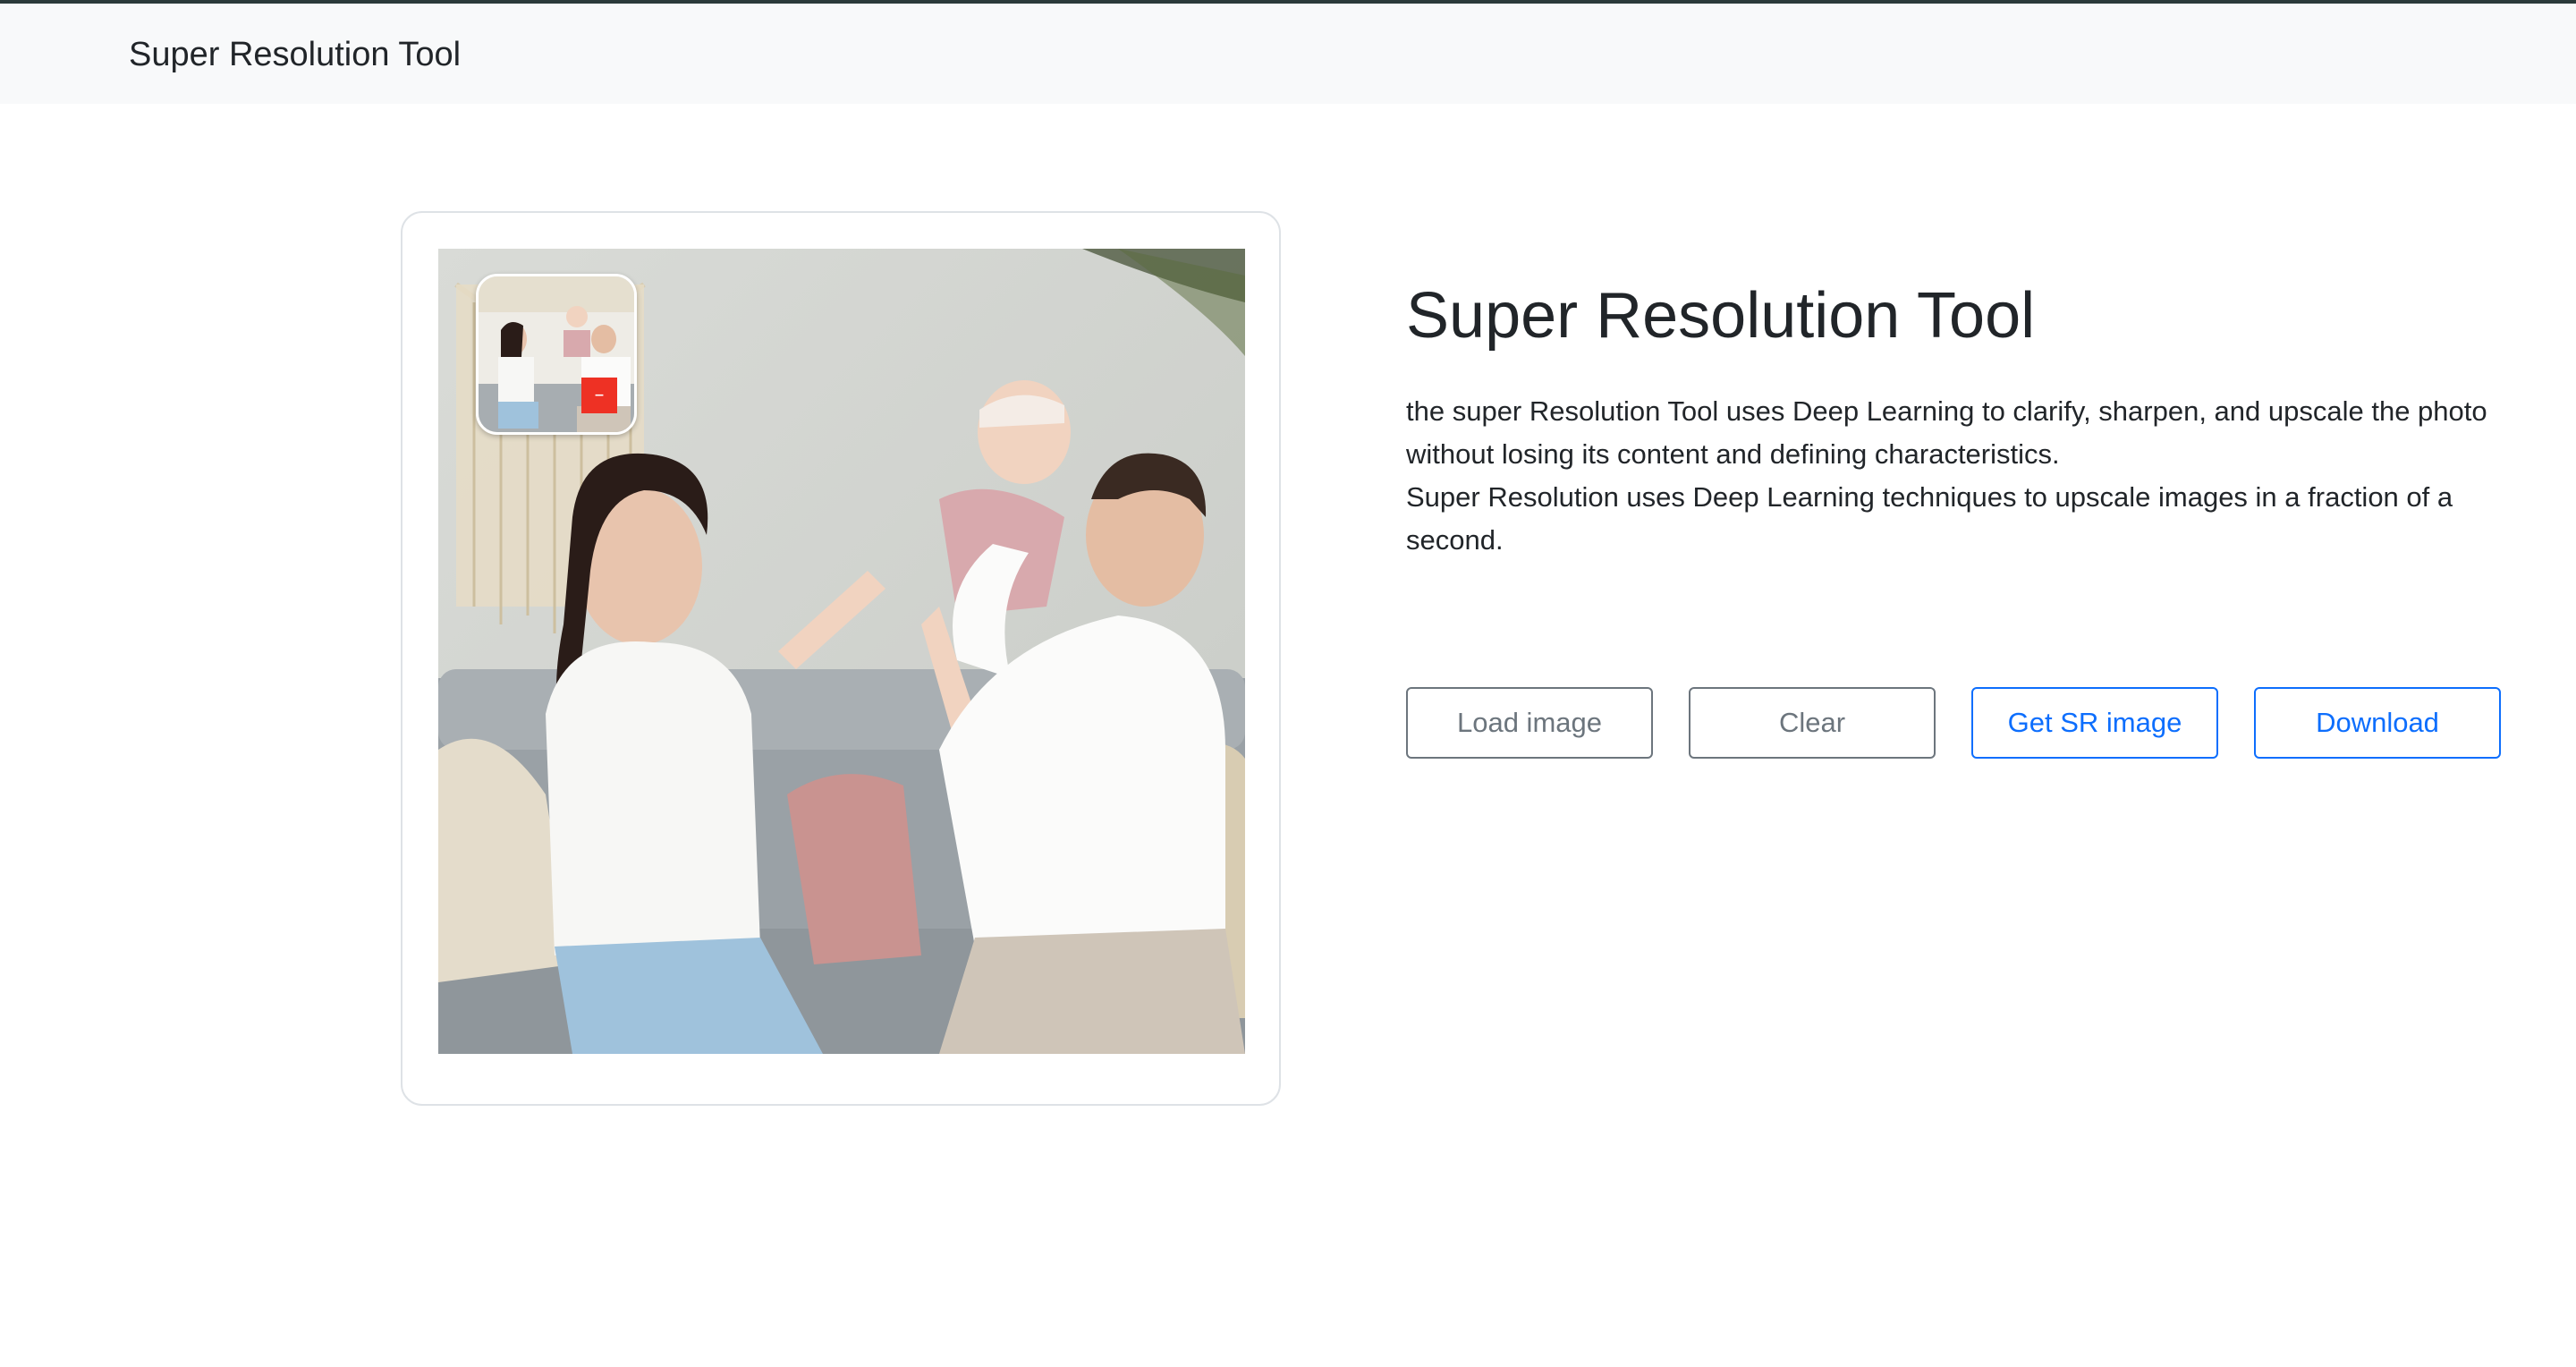  I want to click on navbar-brand: Super Resolution Tool, so click(295, 55).